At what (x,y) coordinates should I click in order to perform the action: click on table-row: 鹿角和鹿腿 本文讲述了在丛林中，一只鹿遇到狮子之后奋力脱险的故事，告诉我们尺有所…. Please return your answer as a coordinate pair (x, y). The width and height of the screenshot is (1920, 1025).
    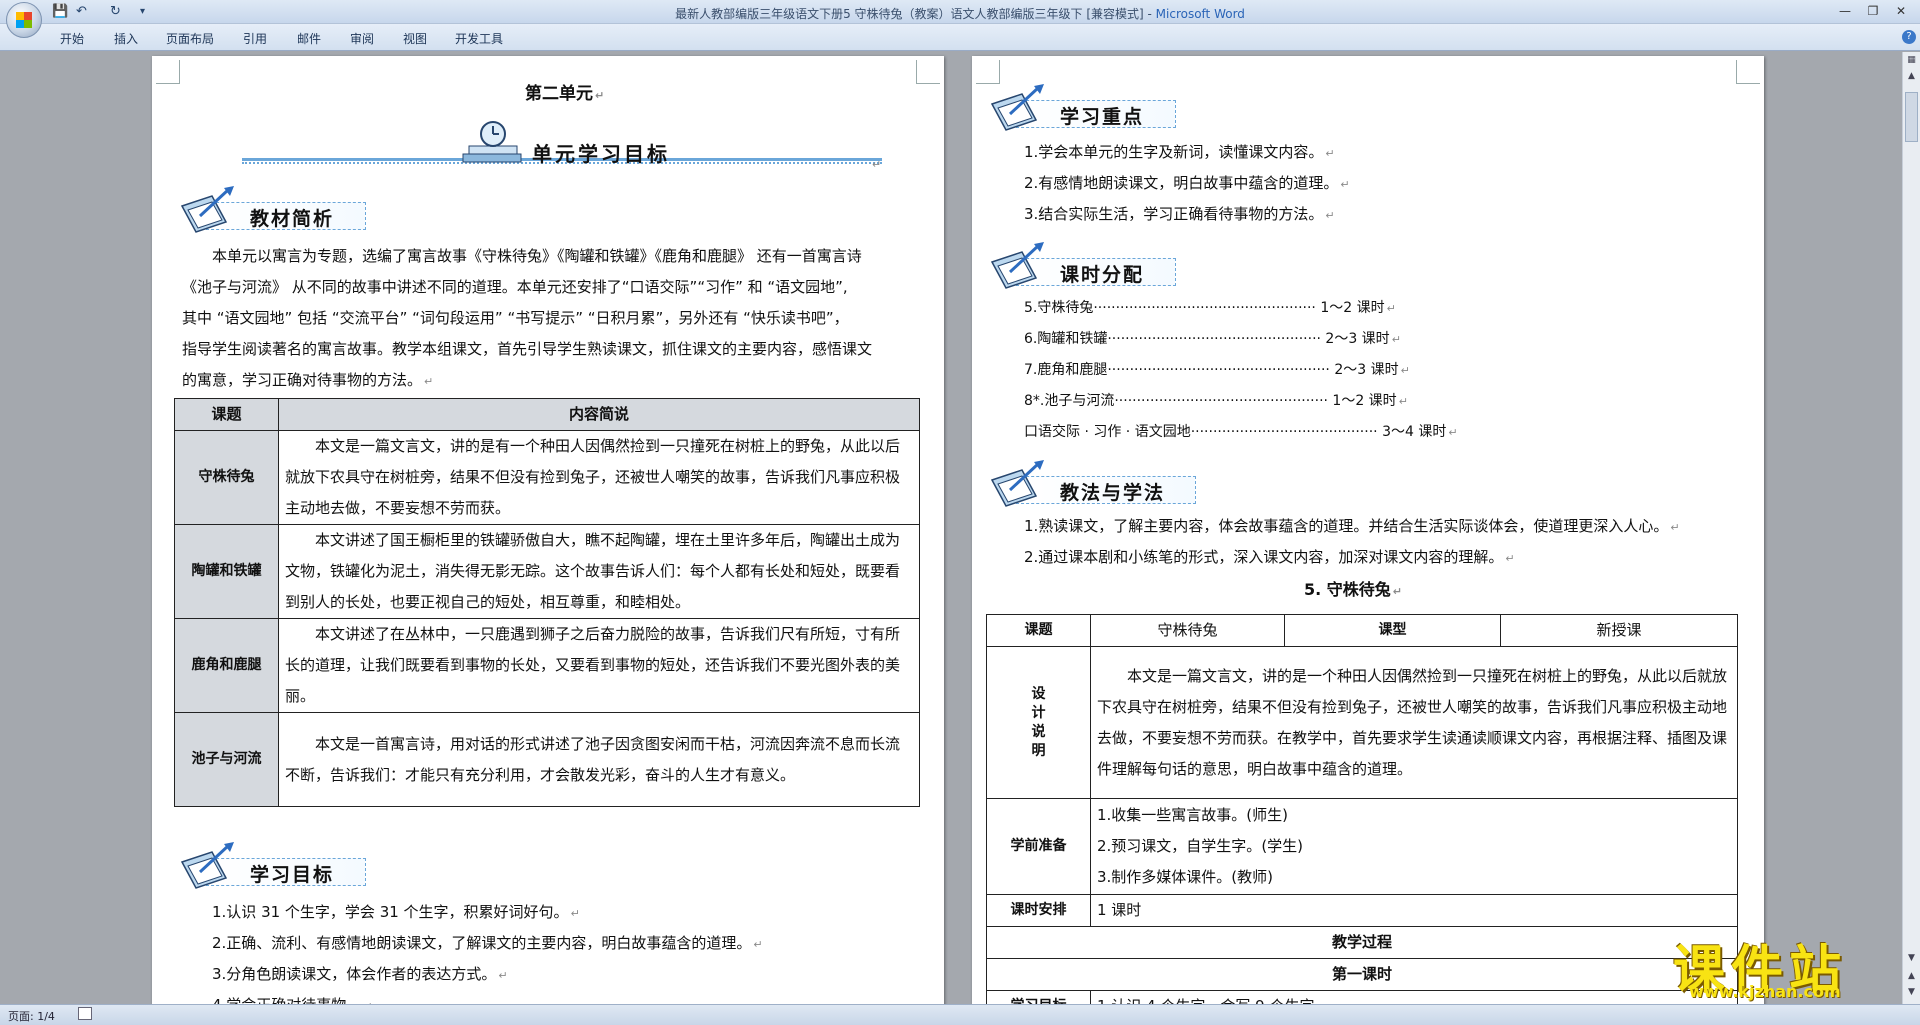
    Looking at the image, I should click on (547, 665).